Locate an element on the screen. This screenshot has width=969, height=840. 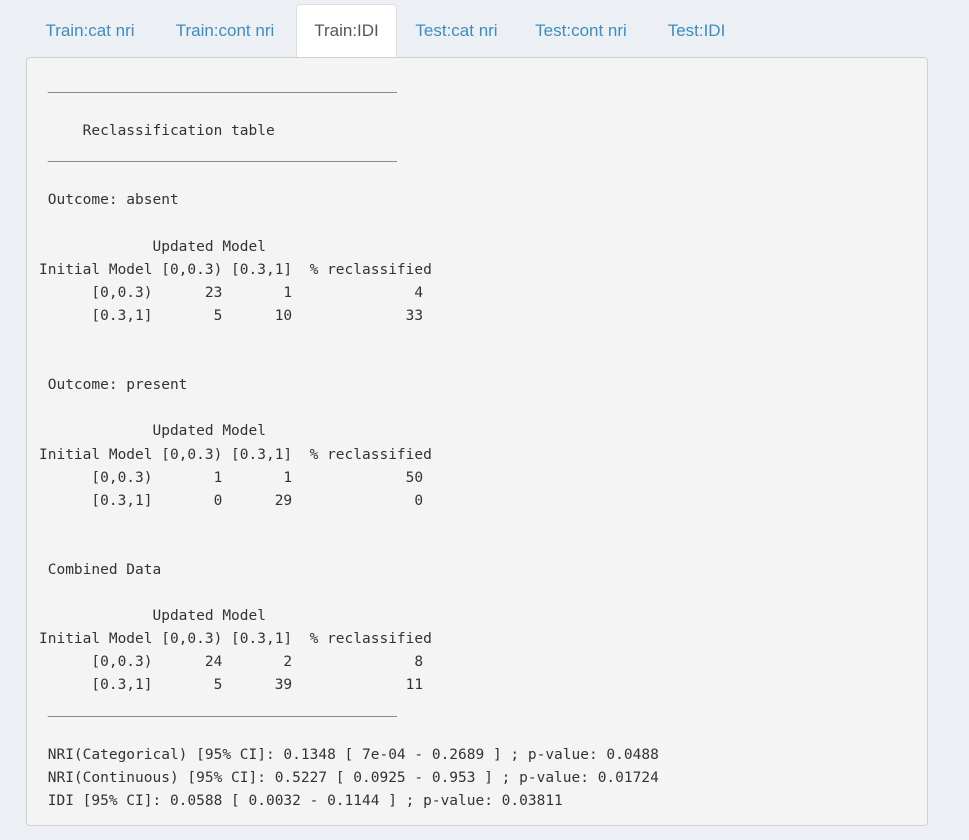
output-heading: Reclassification table is located at coordinates (157, 131).